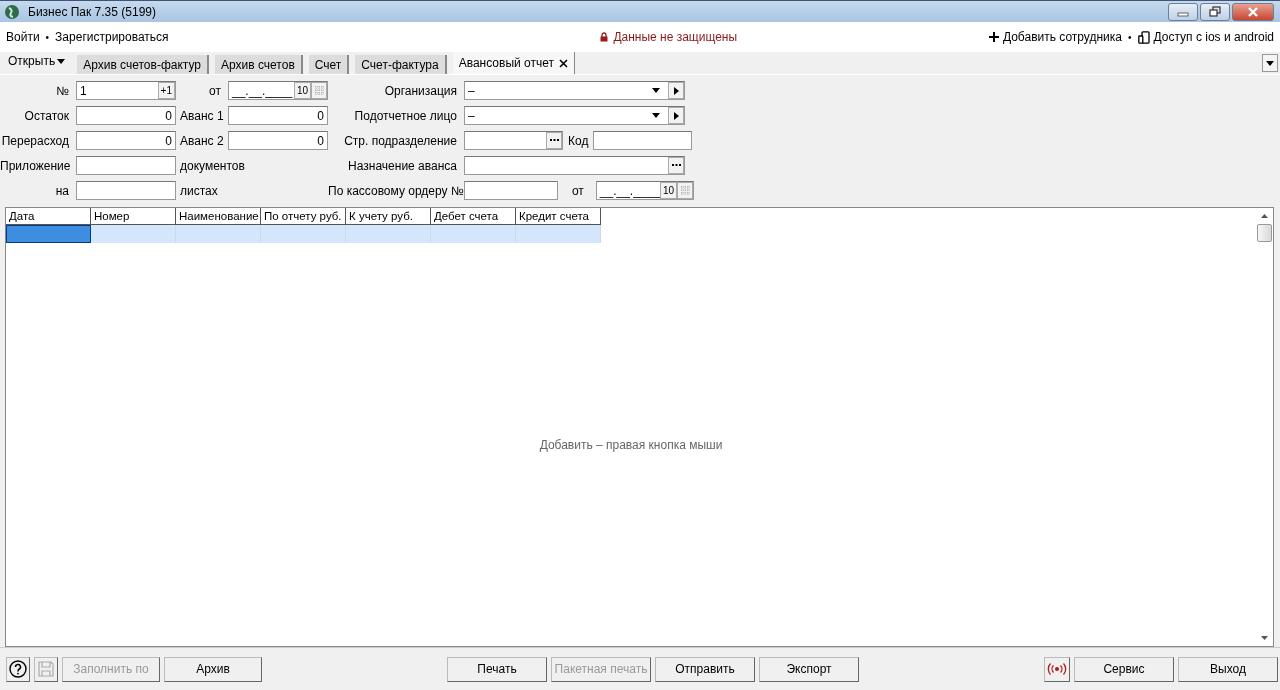  I want to click on column-header: Номер, so click(133, 216).